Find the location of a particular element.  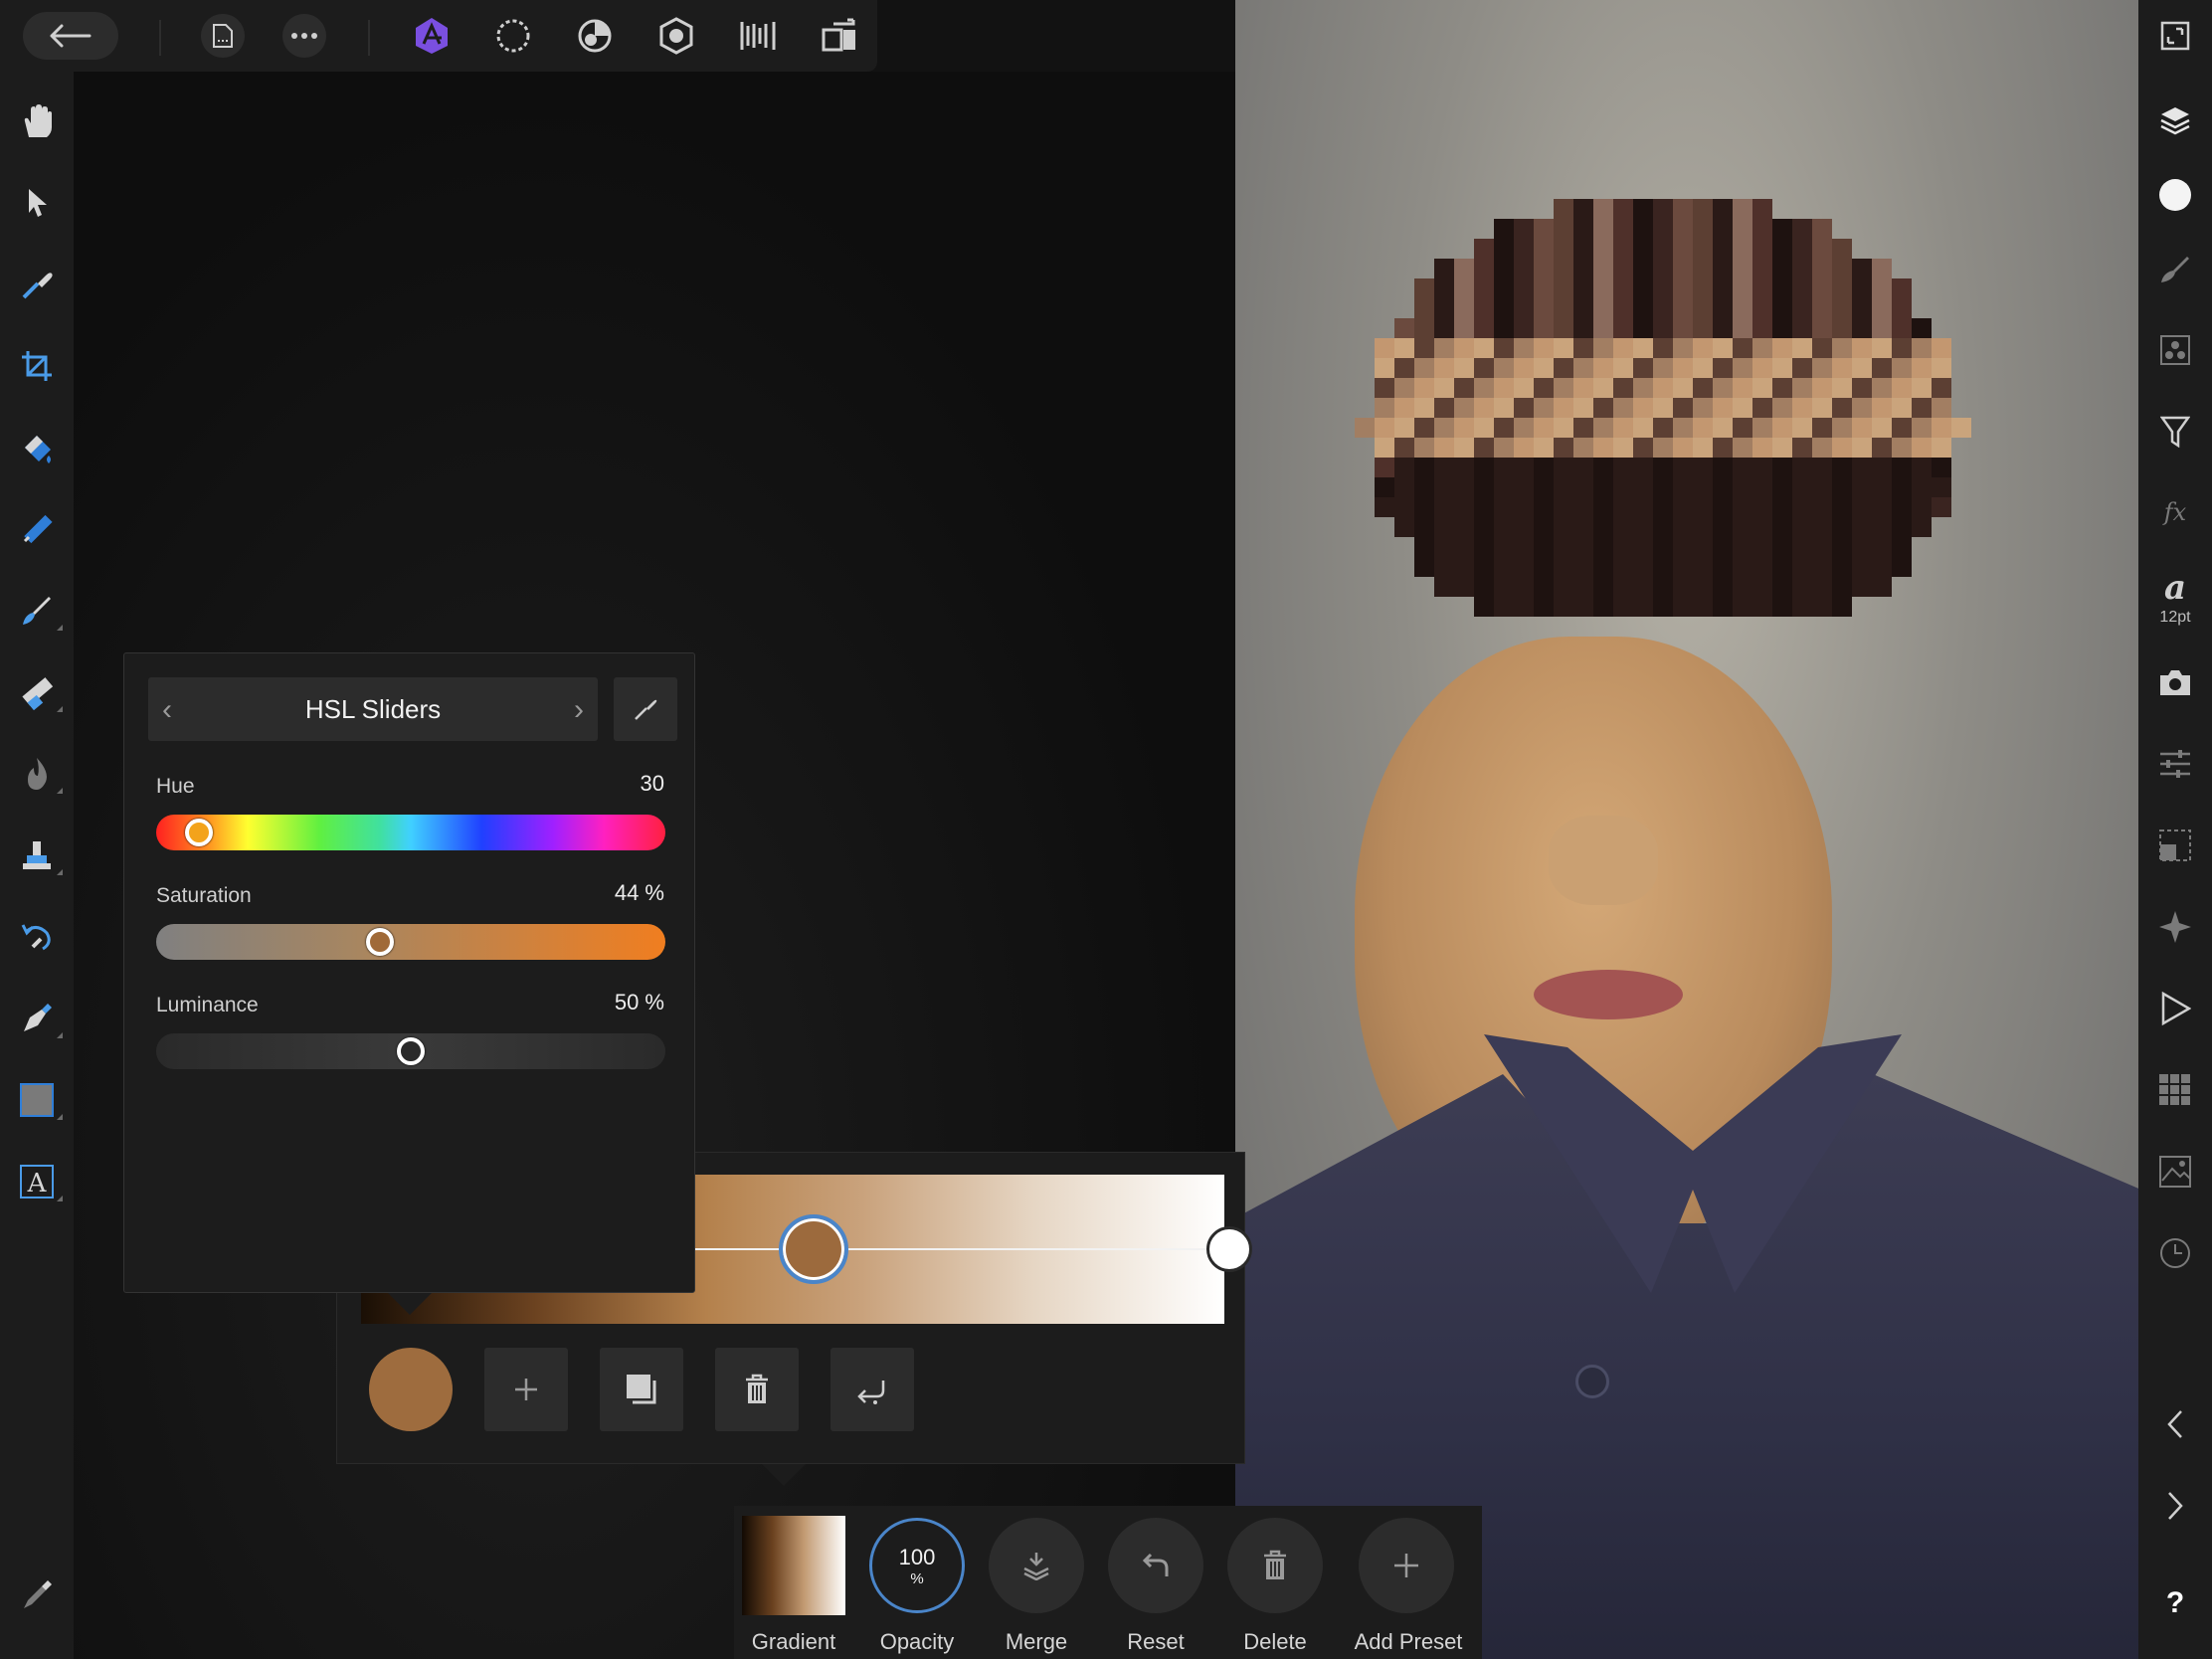

merge-button is located at coordinates (1036, 1565).